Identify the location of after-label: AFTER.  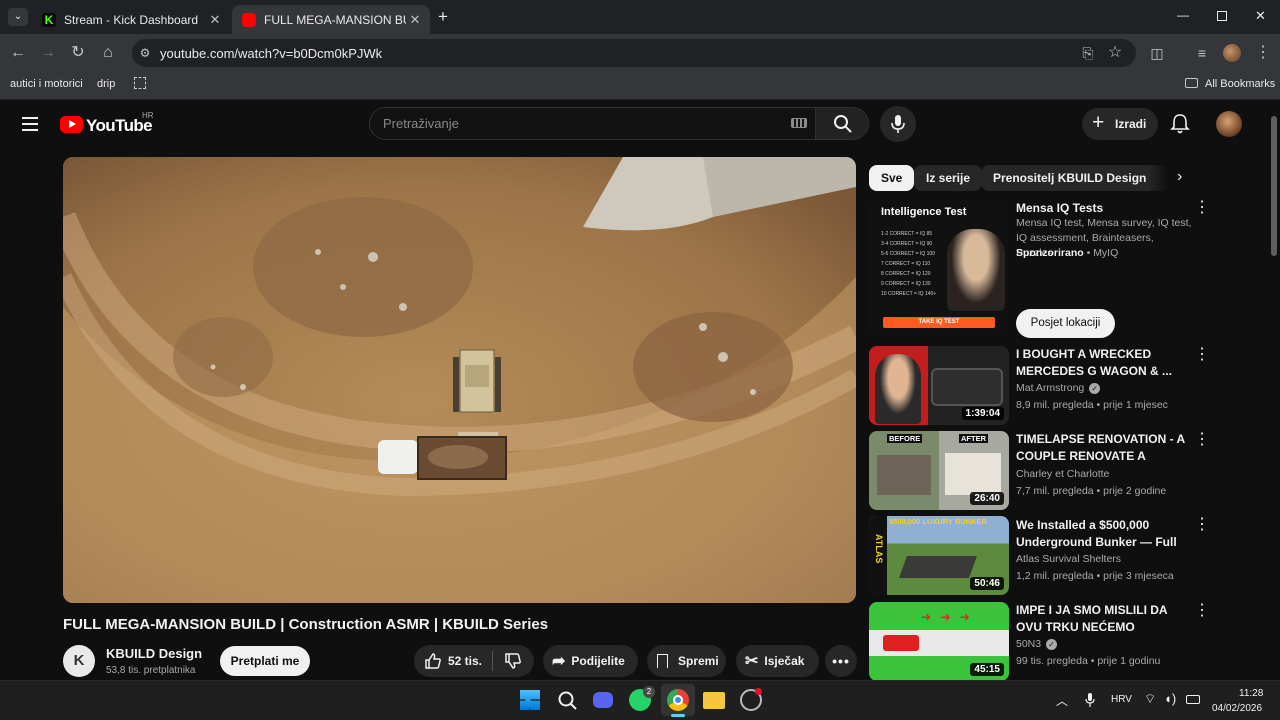
(973, 438).